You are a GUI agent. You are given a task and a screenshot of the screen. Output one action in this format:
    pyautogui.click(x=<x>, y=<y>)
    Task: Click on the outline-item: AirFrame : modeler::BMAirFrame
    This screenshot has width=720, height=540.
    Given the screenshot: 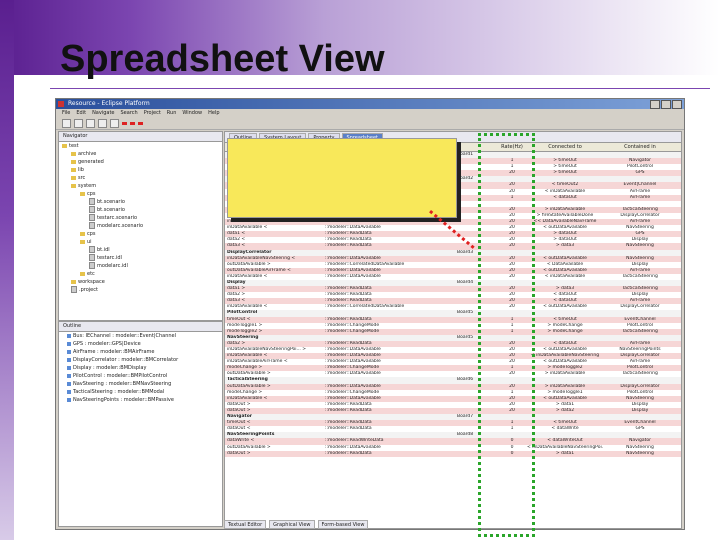 What is the action you would take?
    pyautogui.click(x=140, y=352)
    